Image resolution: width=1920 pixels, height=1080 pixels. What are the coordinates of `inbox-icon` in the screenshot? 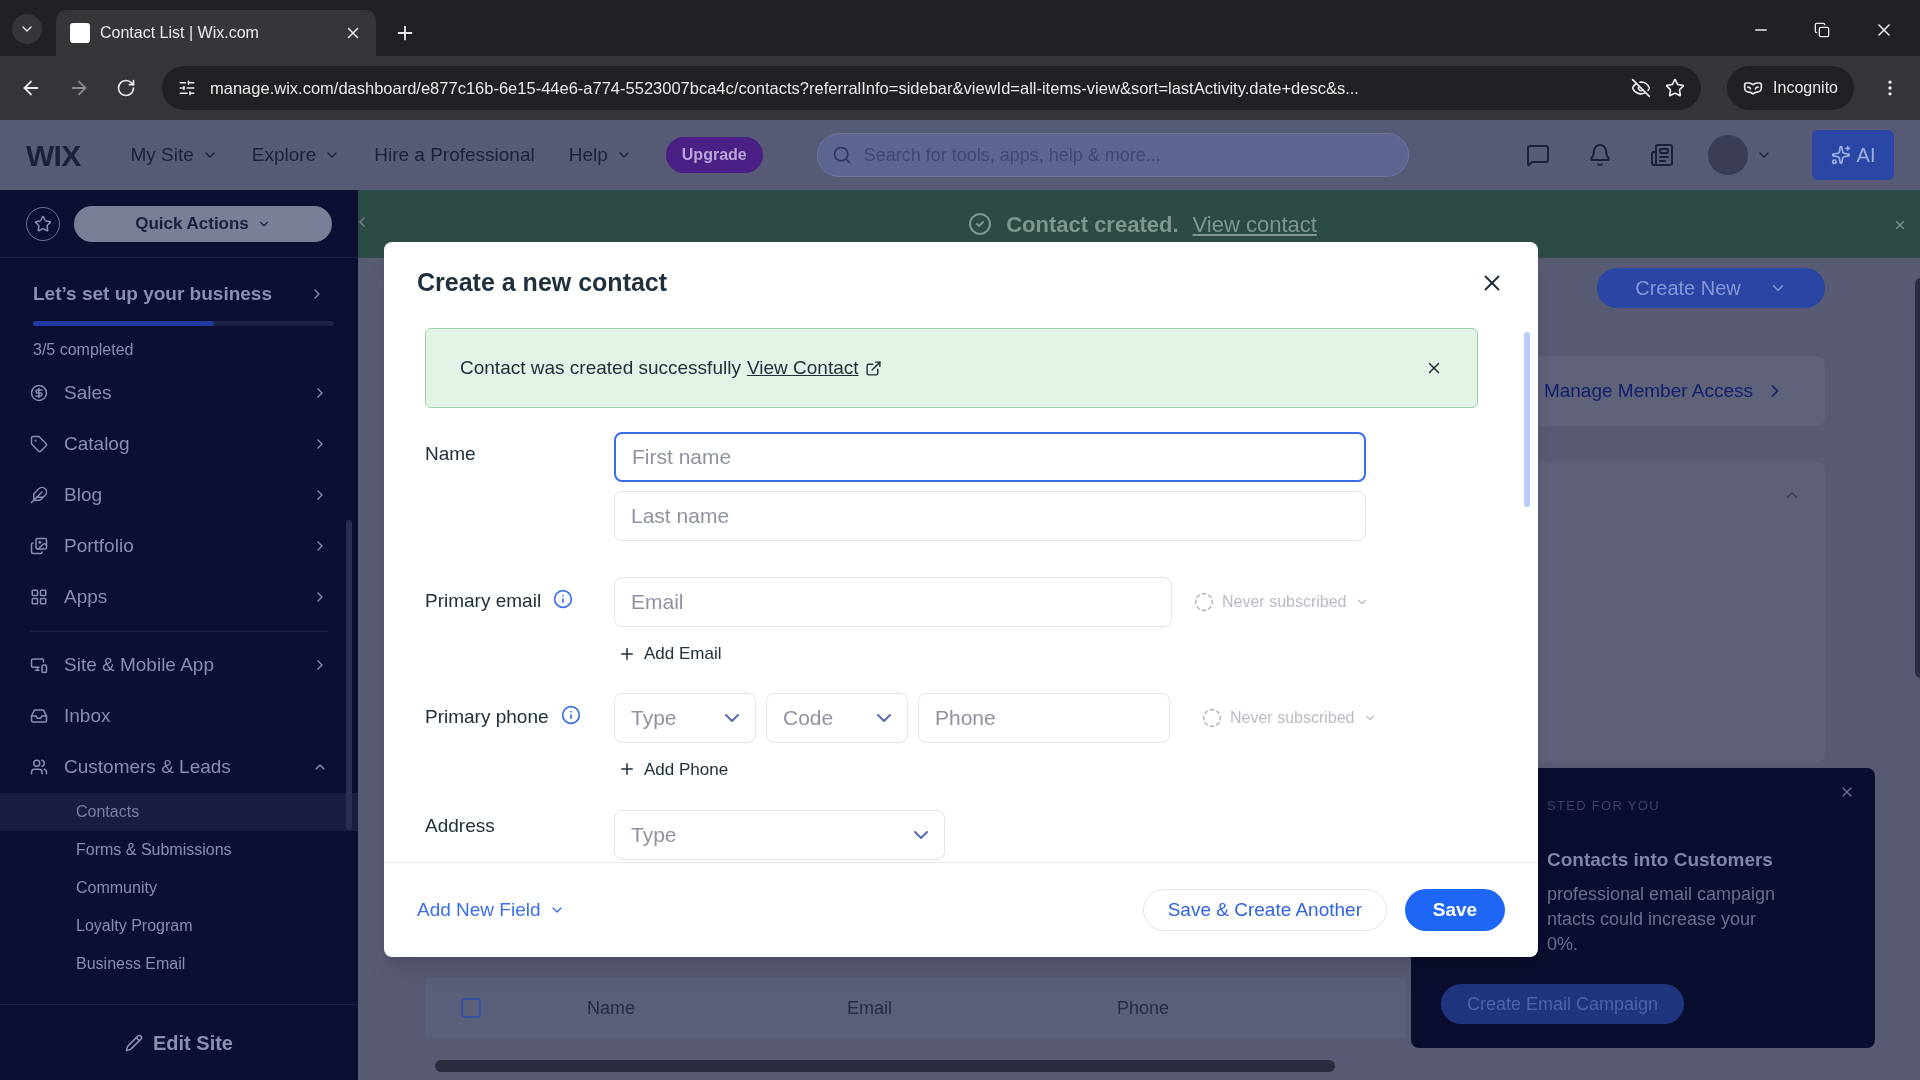 It's located at (39, 716).